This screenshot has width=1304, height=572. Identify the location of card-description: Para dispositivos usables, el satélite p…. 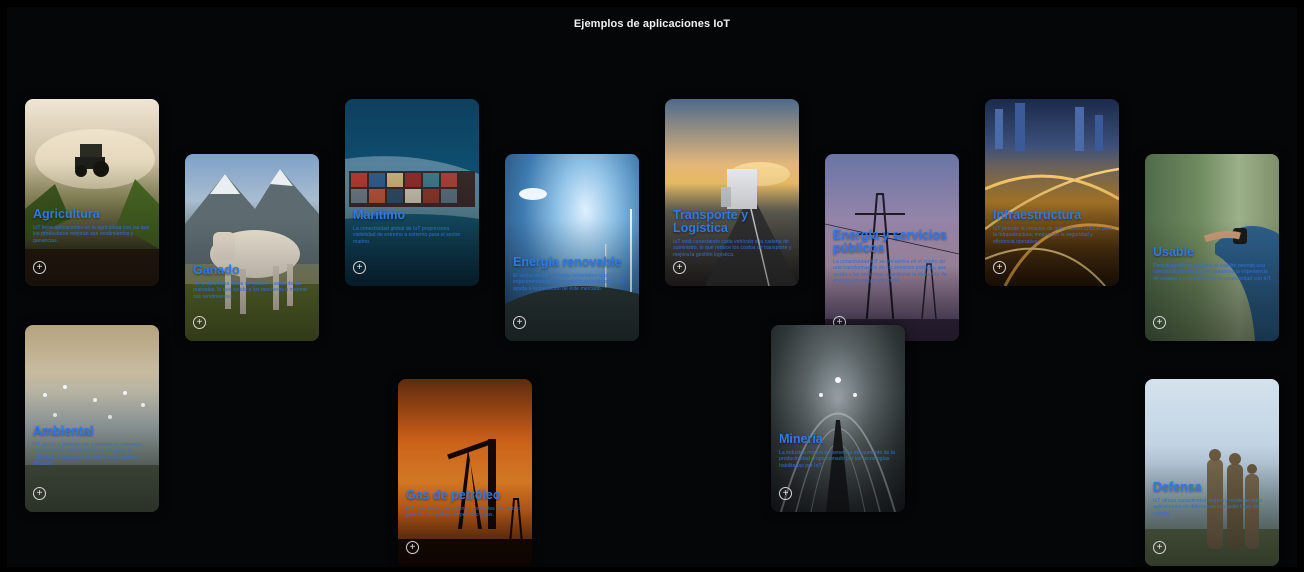
(1212, 272).